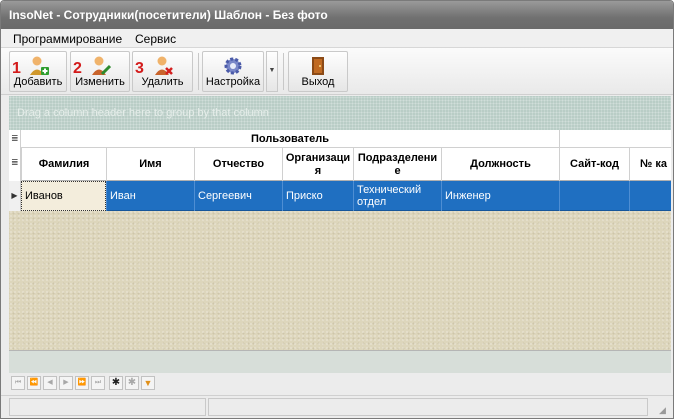 The image size is (674, 419). What do you see at coordinates (38, 82) in the screenshot?
I see `add-button-label: Добавить` at bounding box center [38, 82].